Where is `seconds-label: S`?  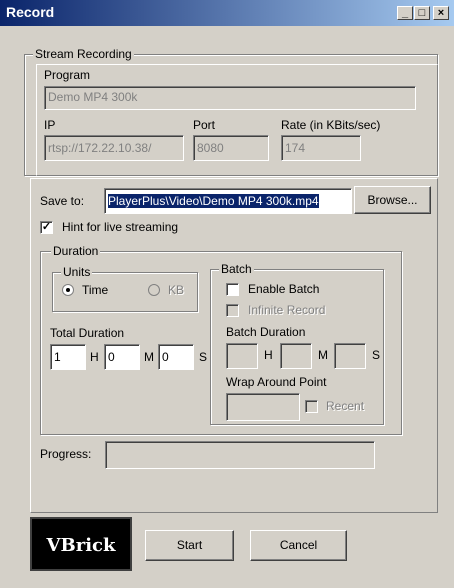
seconds-label: S is located at coordinates (203, 357).